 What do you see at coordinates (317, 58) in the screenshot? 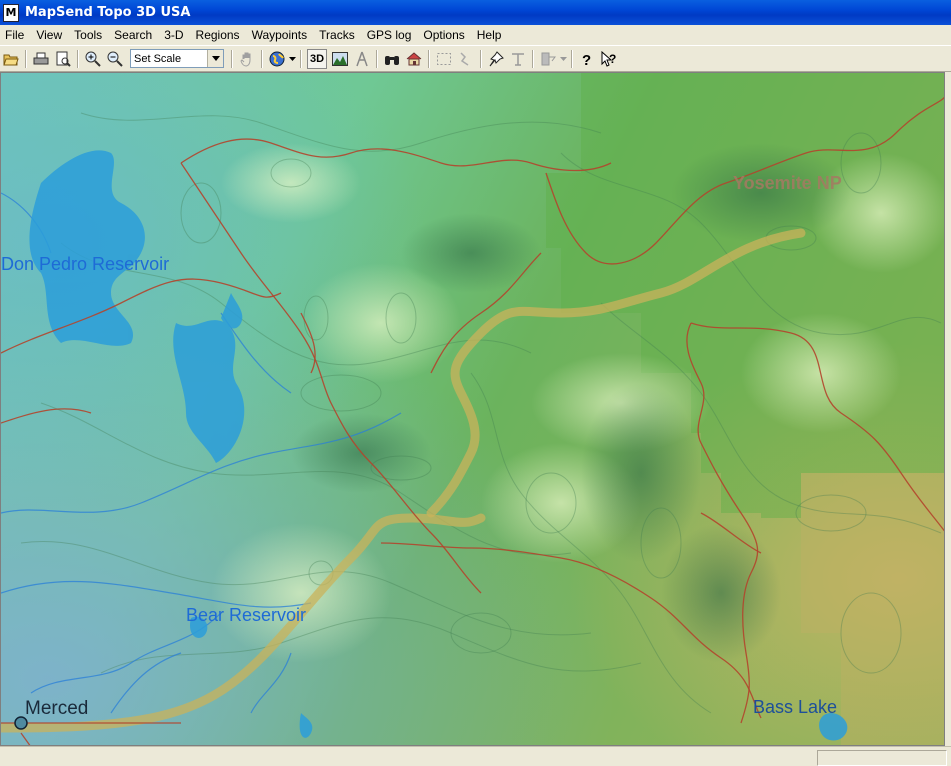
I see `toggle-3d-button: 3D` at bounding box center [317, 58].